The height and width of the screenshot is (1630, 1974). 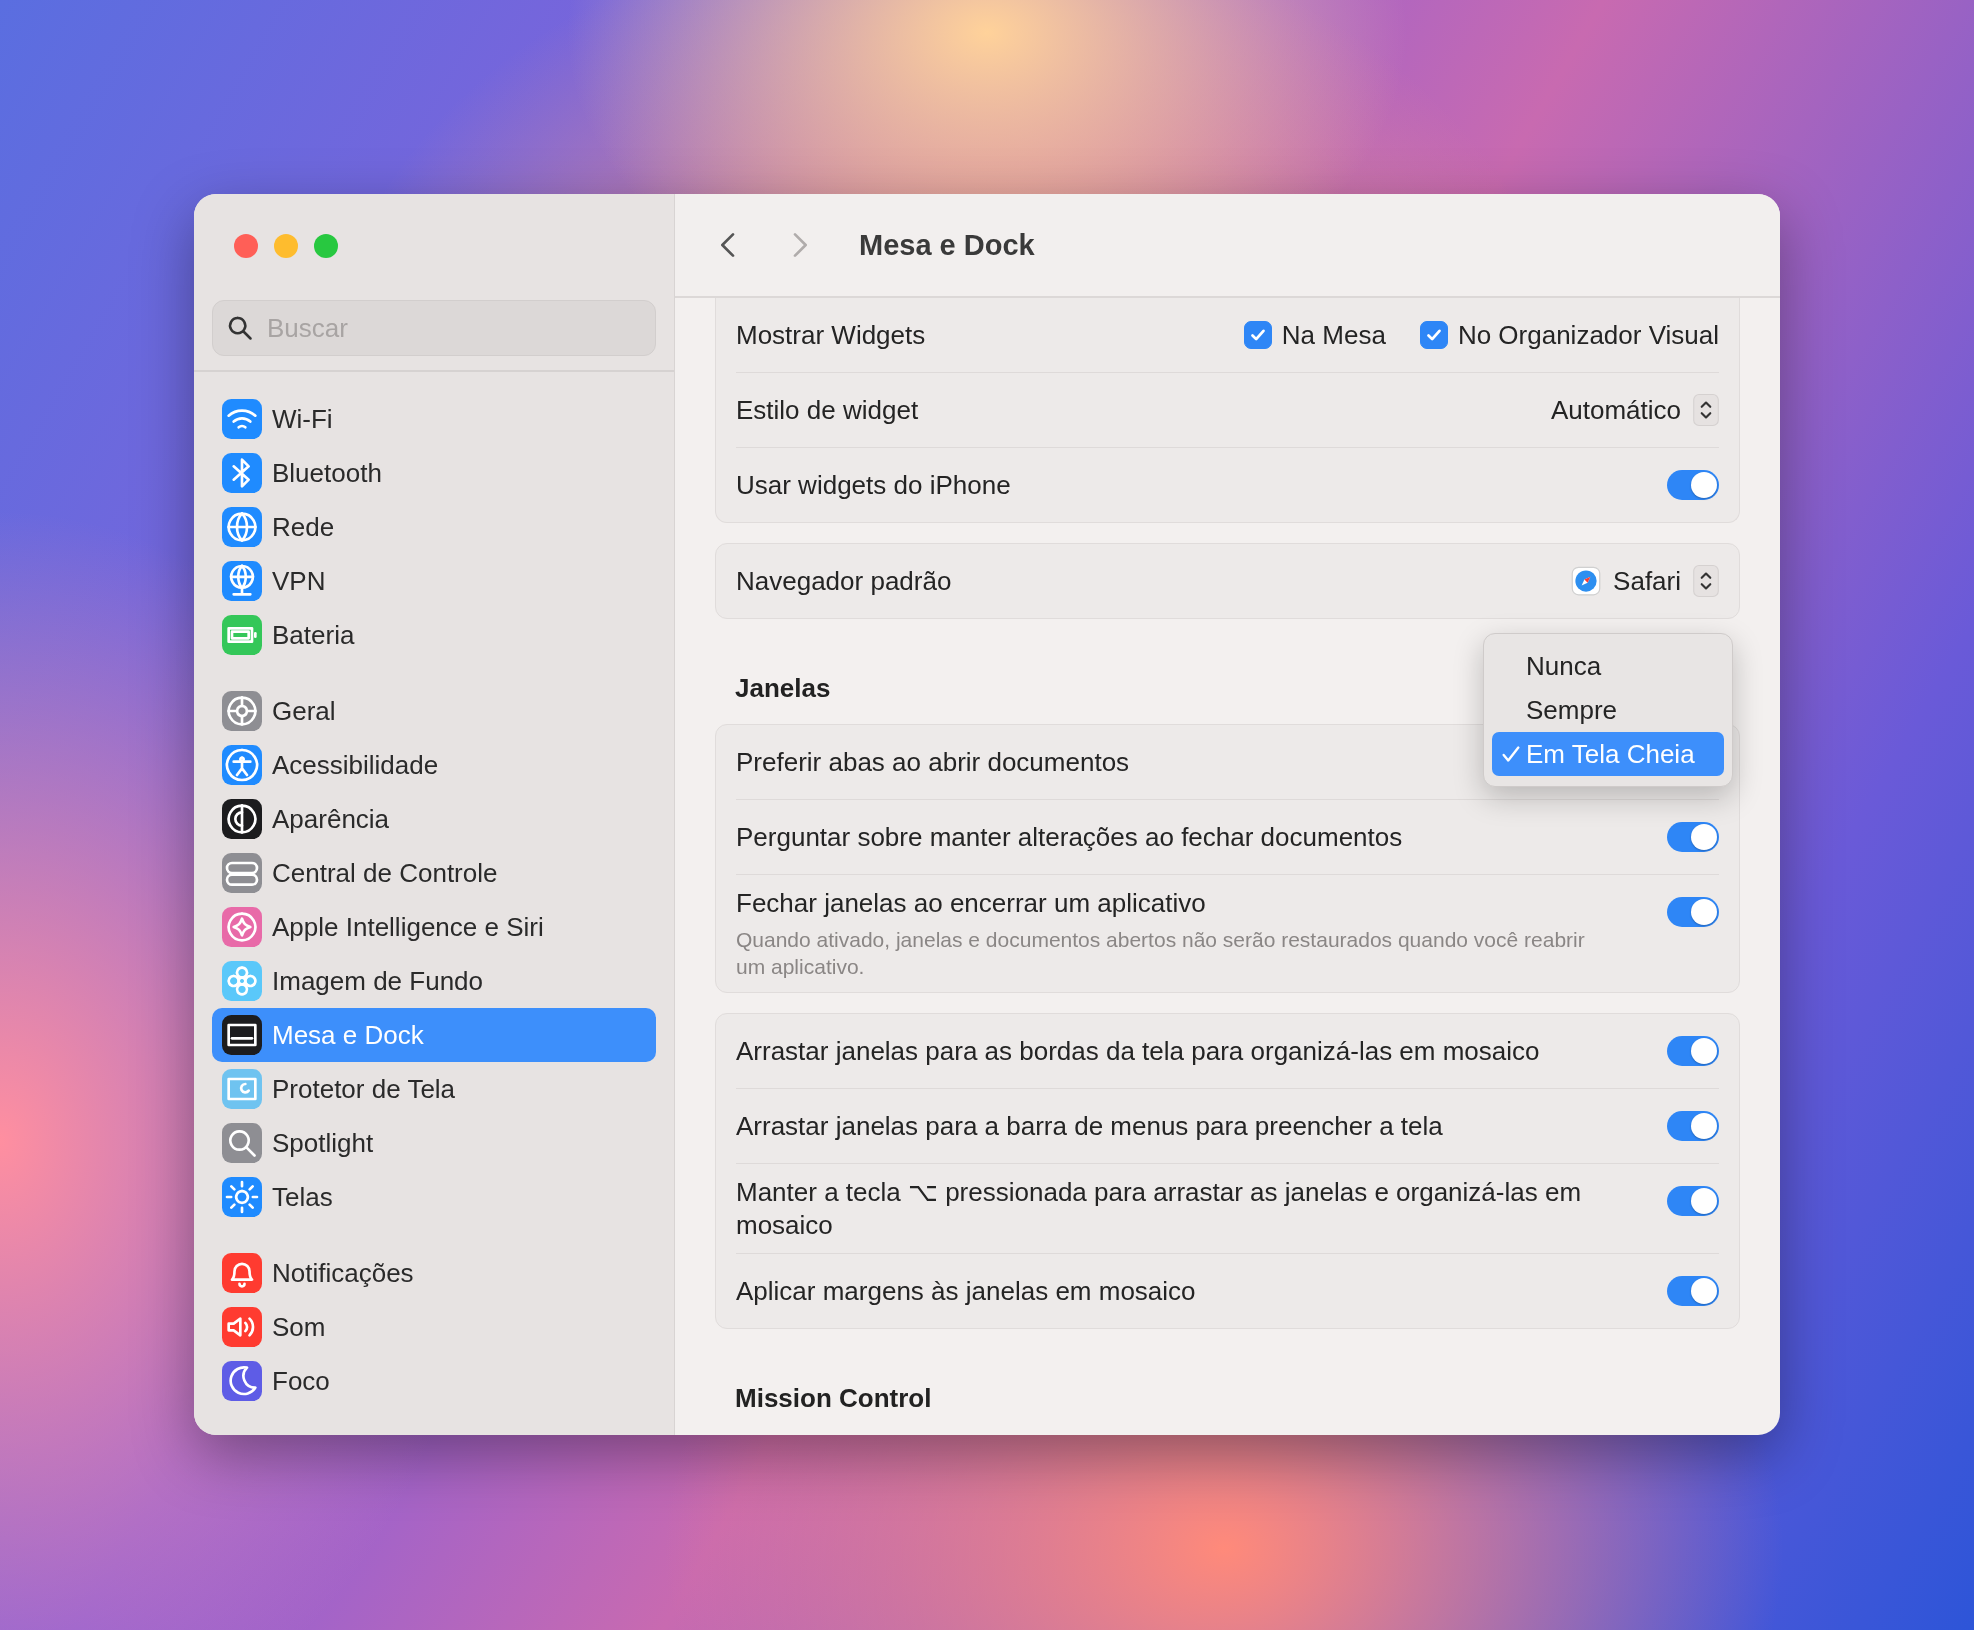 What do you see at coordinates (434, 927) in the screenshot?
I see `sidebar-item: Apple Intelligence e Siri` at bounding box center [434, 927].